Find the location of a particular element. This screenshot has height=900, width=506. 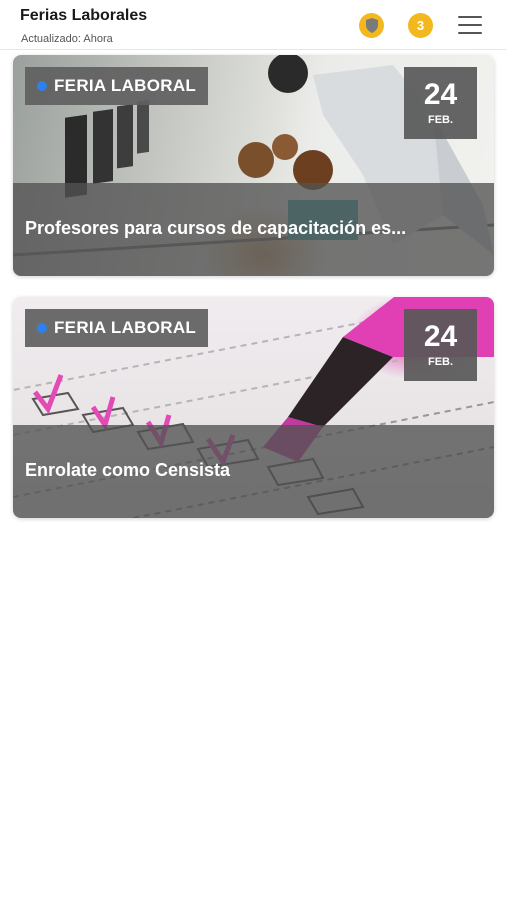

notification-count-badge: 3 is located at coordinates (420, 25).